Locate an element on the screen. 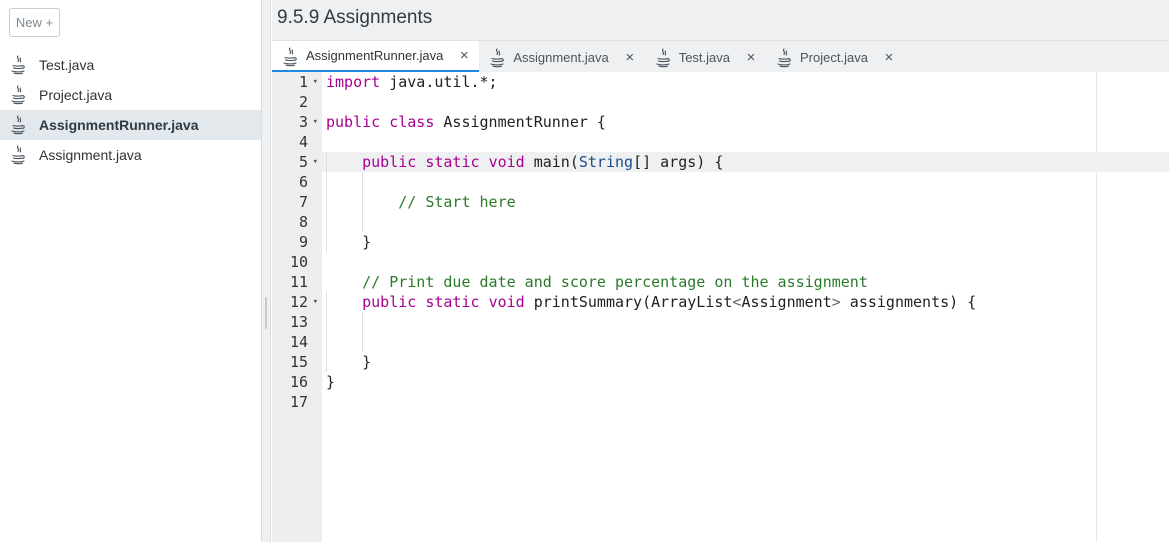 This screenshot has width=1169, height=542. panel-splitter is located at coordinates (266, 271).